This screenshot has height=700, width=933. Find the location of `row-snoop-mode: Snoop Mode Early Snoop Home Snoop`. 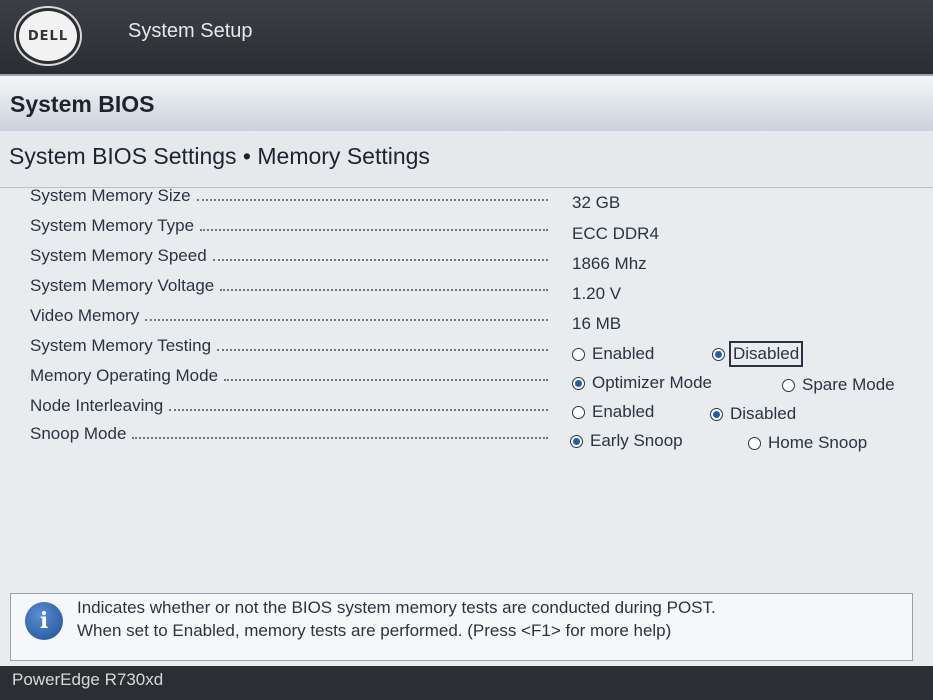

row-snoop-mode: Snoop Mode Early Snoop Home Snoop is located at coordinates (480, 438).